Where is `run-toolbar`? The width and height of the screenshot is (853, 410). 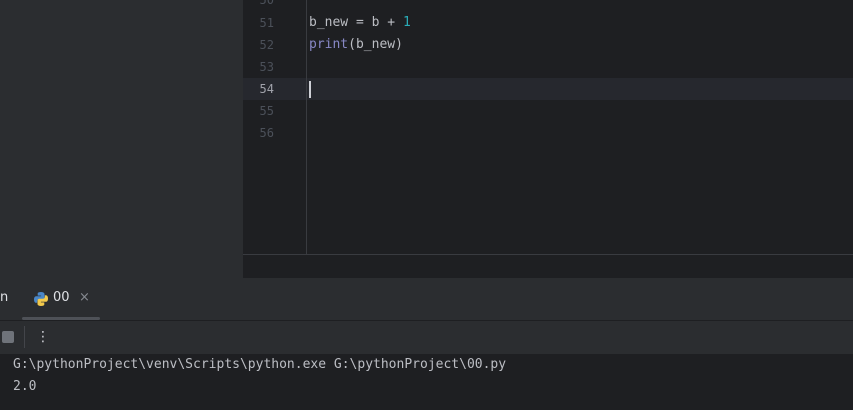
run-toolbar is located at coordinates (426, 337).